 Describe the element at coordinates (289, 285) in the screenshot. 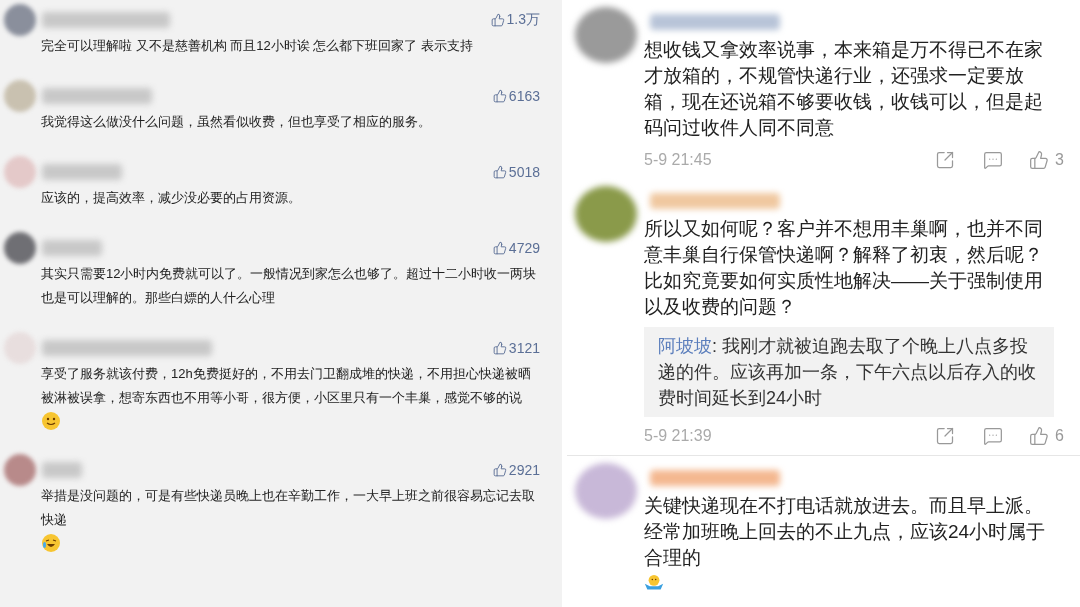

I see `comment-text: 其实只需要12小时内免费就可以了。一般情况到家怎么也够了。超过十二小时收一两块也是可以理解的。那些白嫖的人什么心理` at that location.